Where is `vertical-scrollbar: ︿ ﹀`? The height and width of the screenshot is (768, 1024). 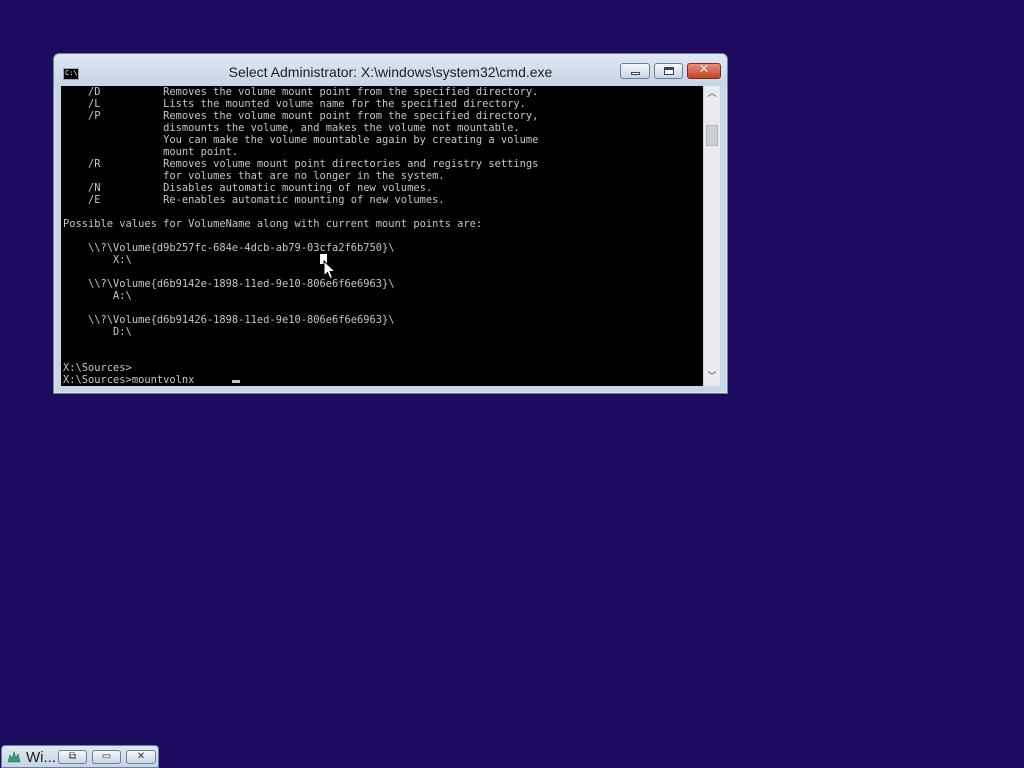 vertical-scrollbar: ︿ ﹀ is located at coordinates (711, 236).